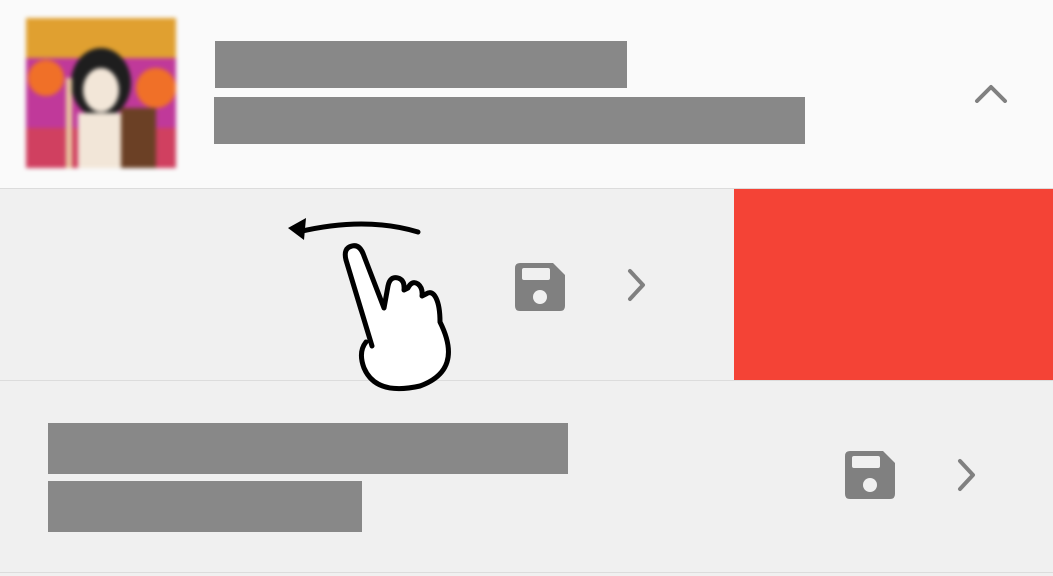  I want to click on album-art-thumbnail, so click(101, 93).